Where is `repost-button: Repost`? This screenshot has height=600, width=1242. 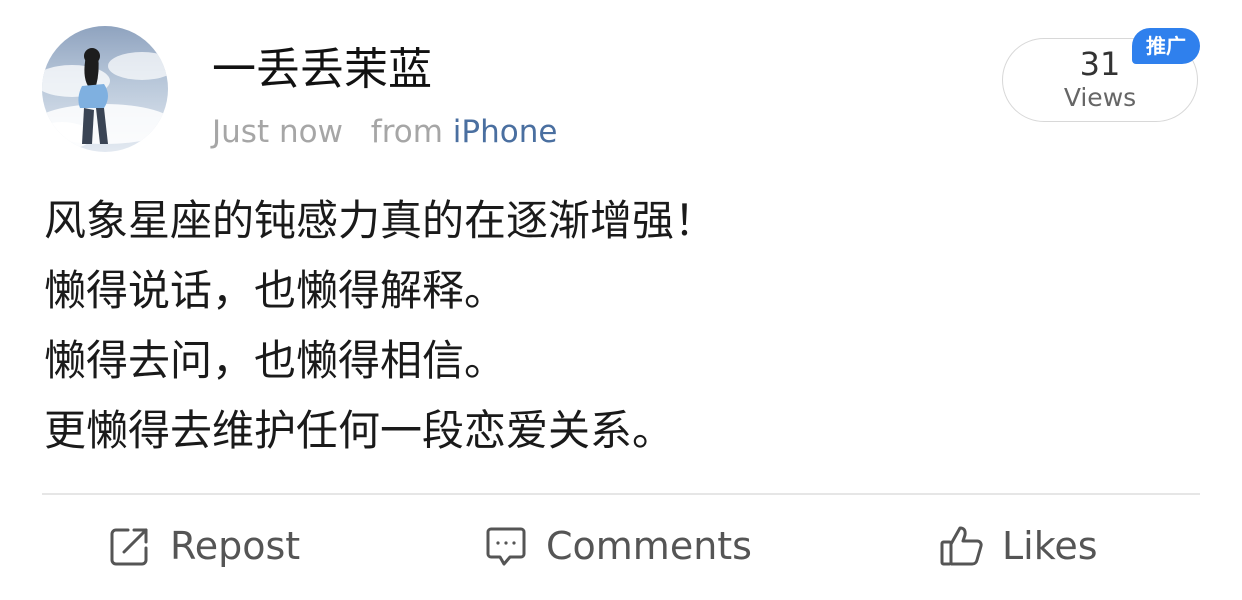 repost-button: Repost is located at coordinates (203, 546).